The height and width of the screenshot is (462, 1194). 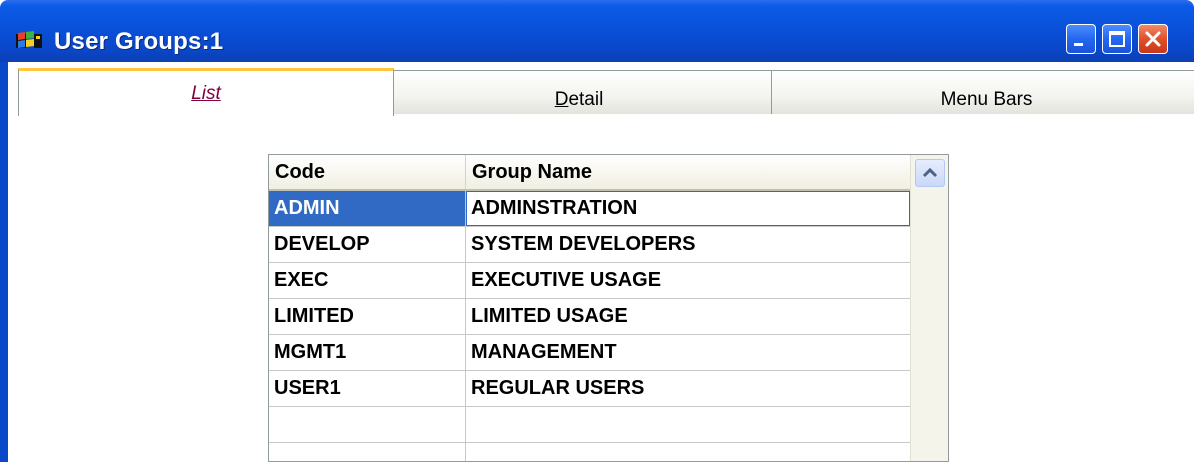 What do you see at coordinates (367, 280) in the screenshot?
I see `cell-code: EXEC` at bounding box center [367, 280].